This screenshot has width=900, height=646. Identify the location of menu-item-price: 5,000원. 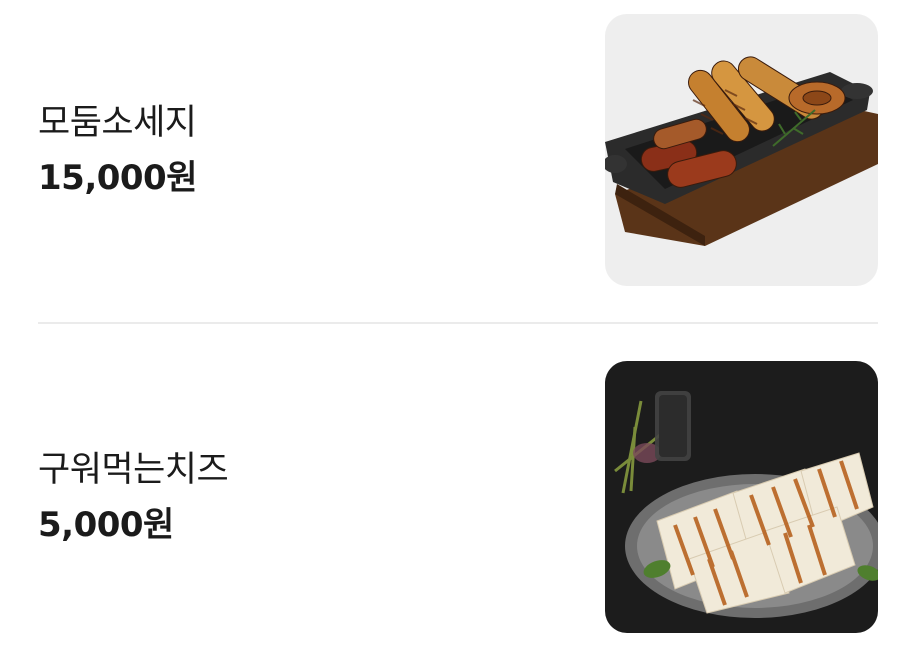
(106, 525).